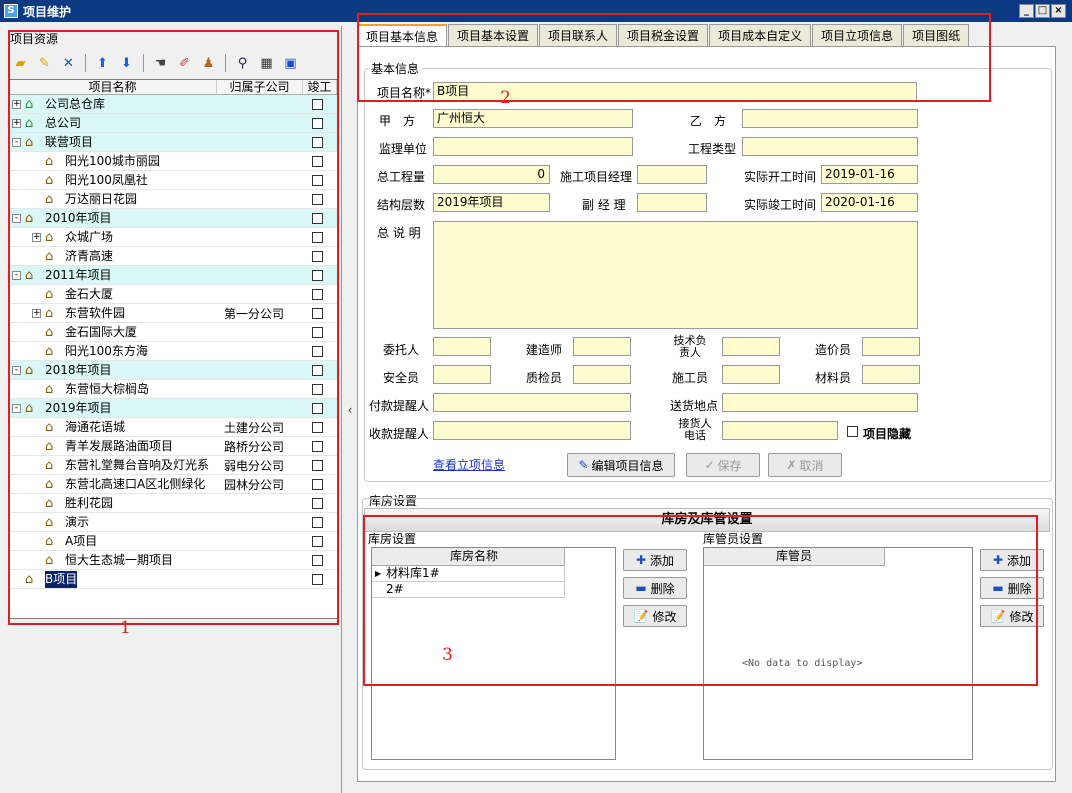  What do you see at coordinates (462, 374) in the screenshot?
I see `safety-field` at bounding box center [462, 374].